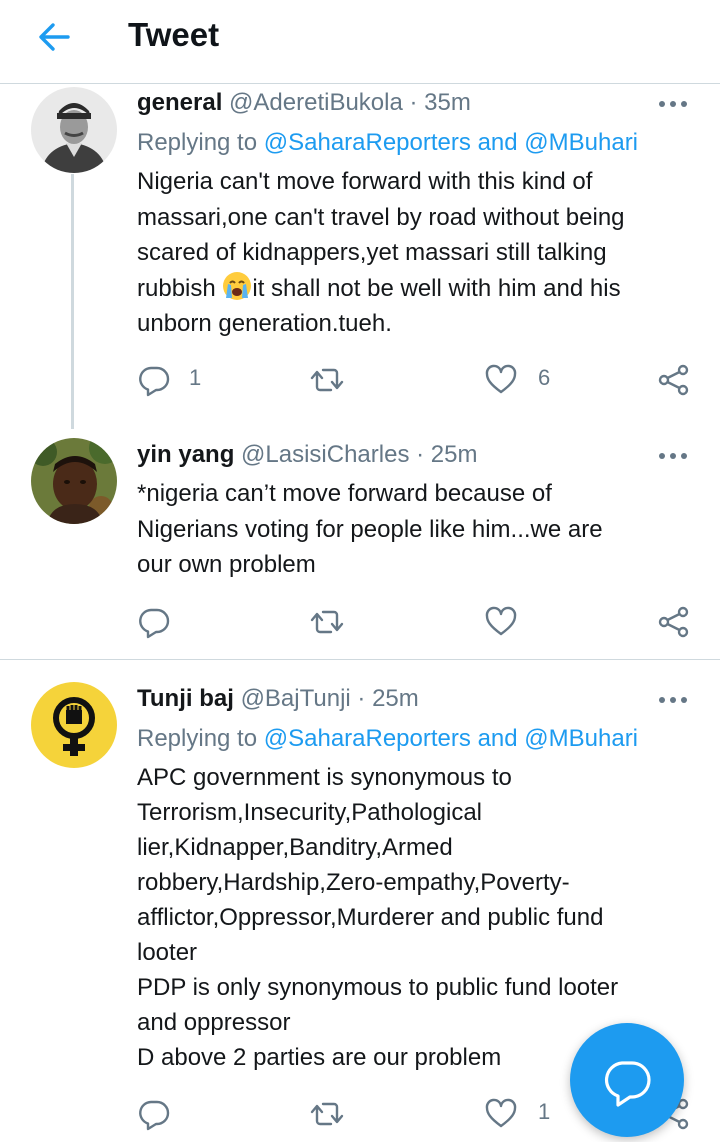 This screenshot has width=720, height=1142. I want to click on compose-reply-button, so click(627, 1080).